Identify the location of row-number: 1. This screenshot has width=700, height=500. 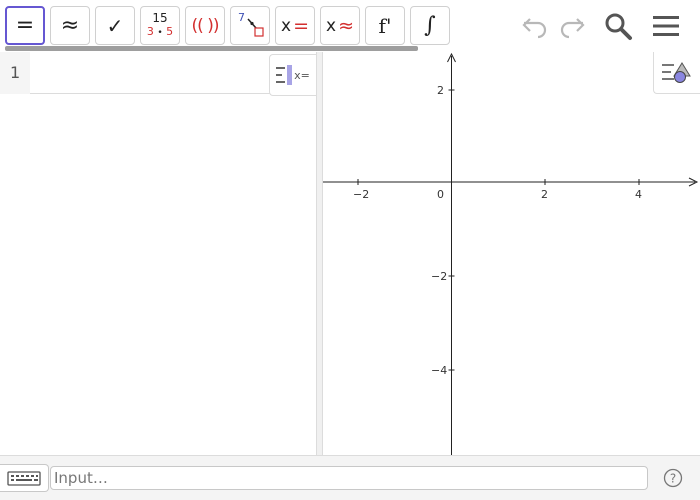
(15, 73).